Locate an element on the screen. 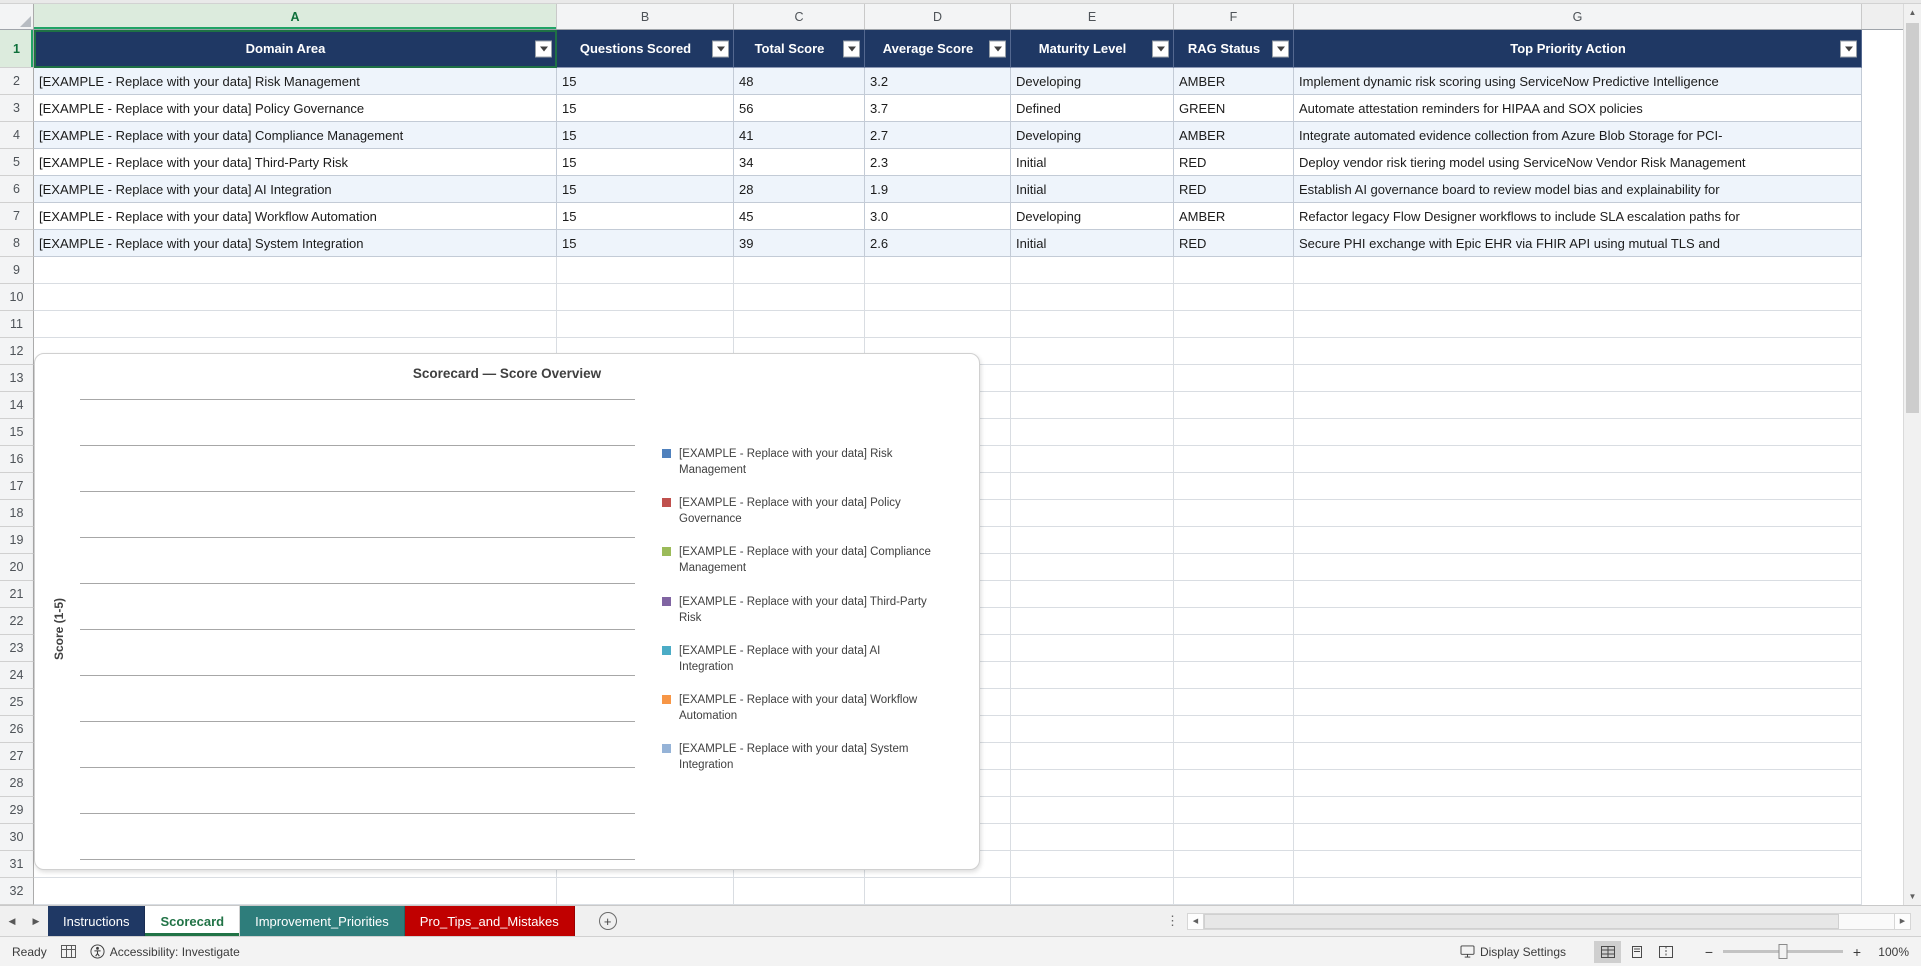  cell-F12 is located at coordinates (1234, 351).